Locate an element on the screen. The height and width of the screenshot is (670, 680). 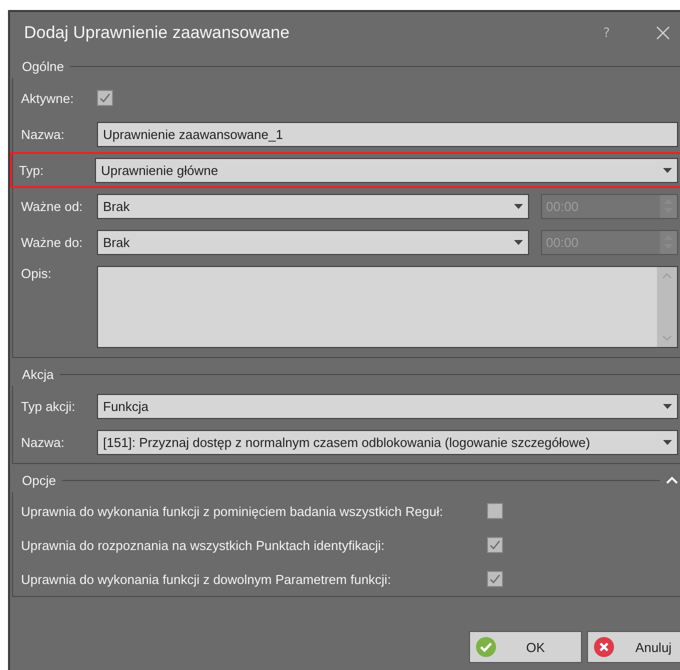
field-label: Opis: is located at coordinates (36, 273).